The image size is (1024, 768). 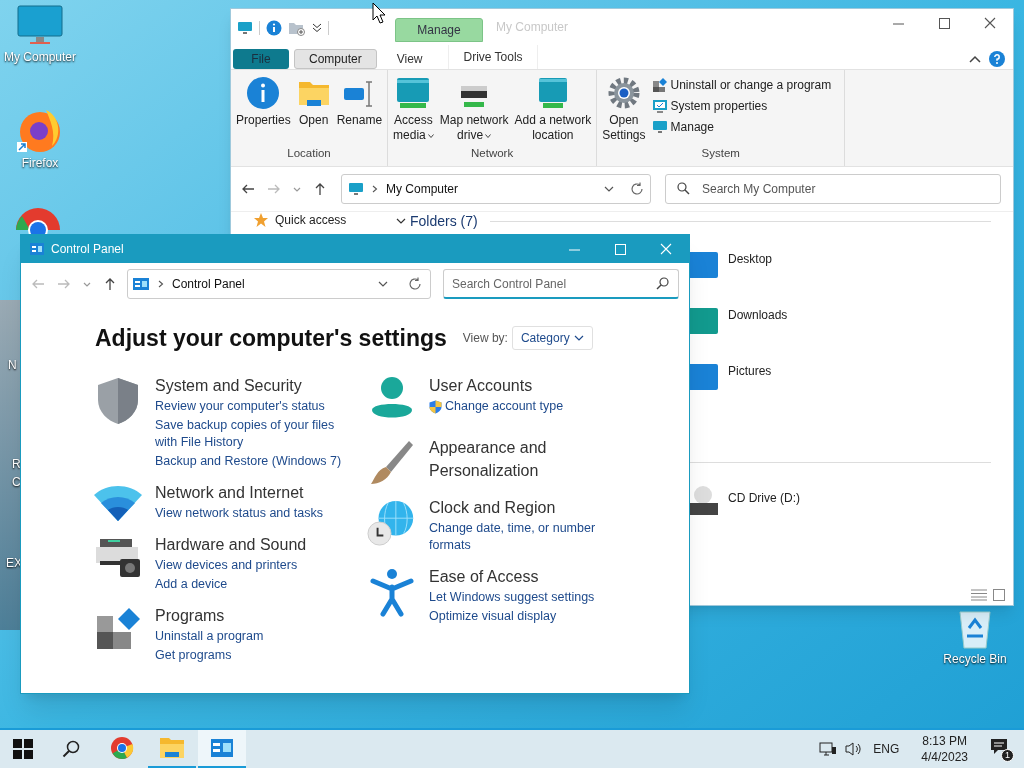 I want to click on ribbon-button: Open Settings, so click(x=624, y=110).